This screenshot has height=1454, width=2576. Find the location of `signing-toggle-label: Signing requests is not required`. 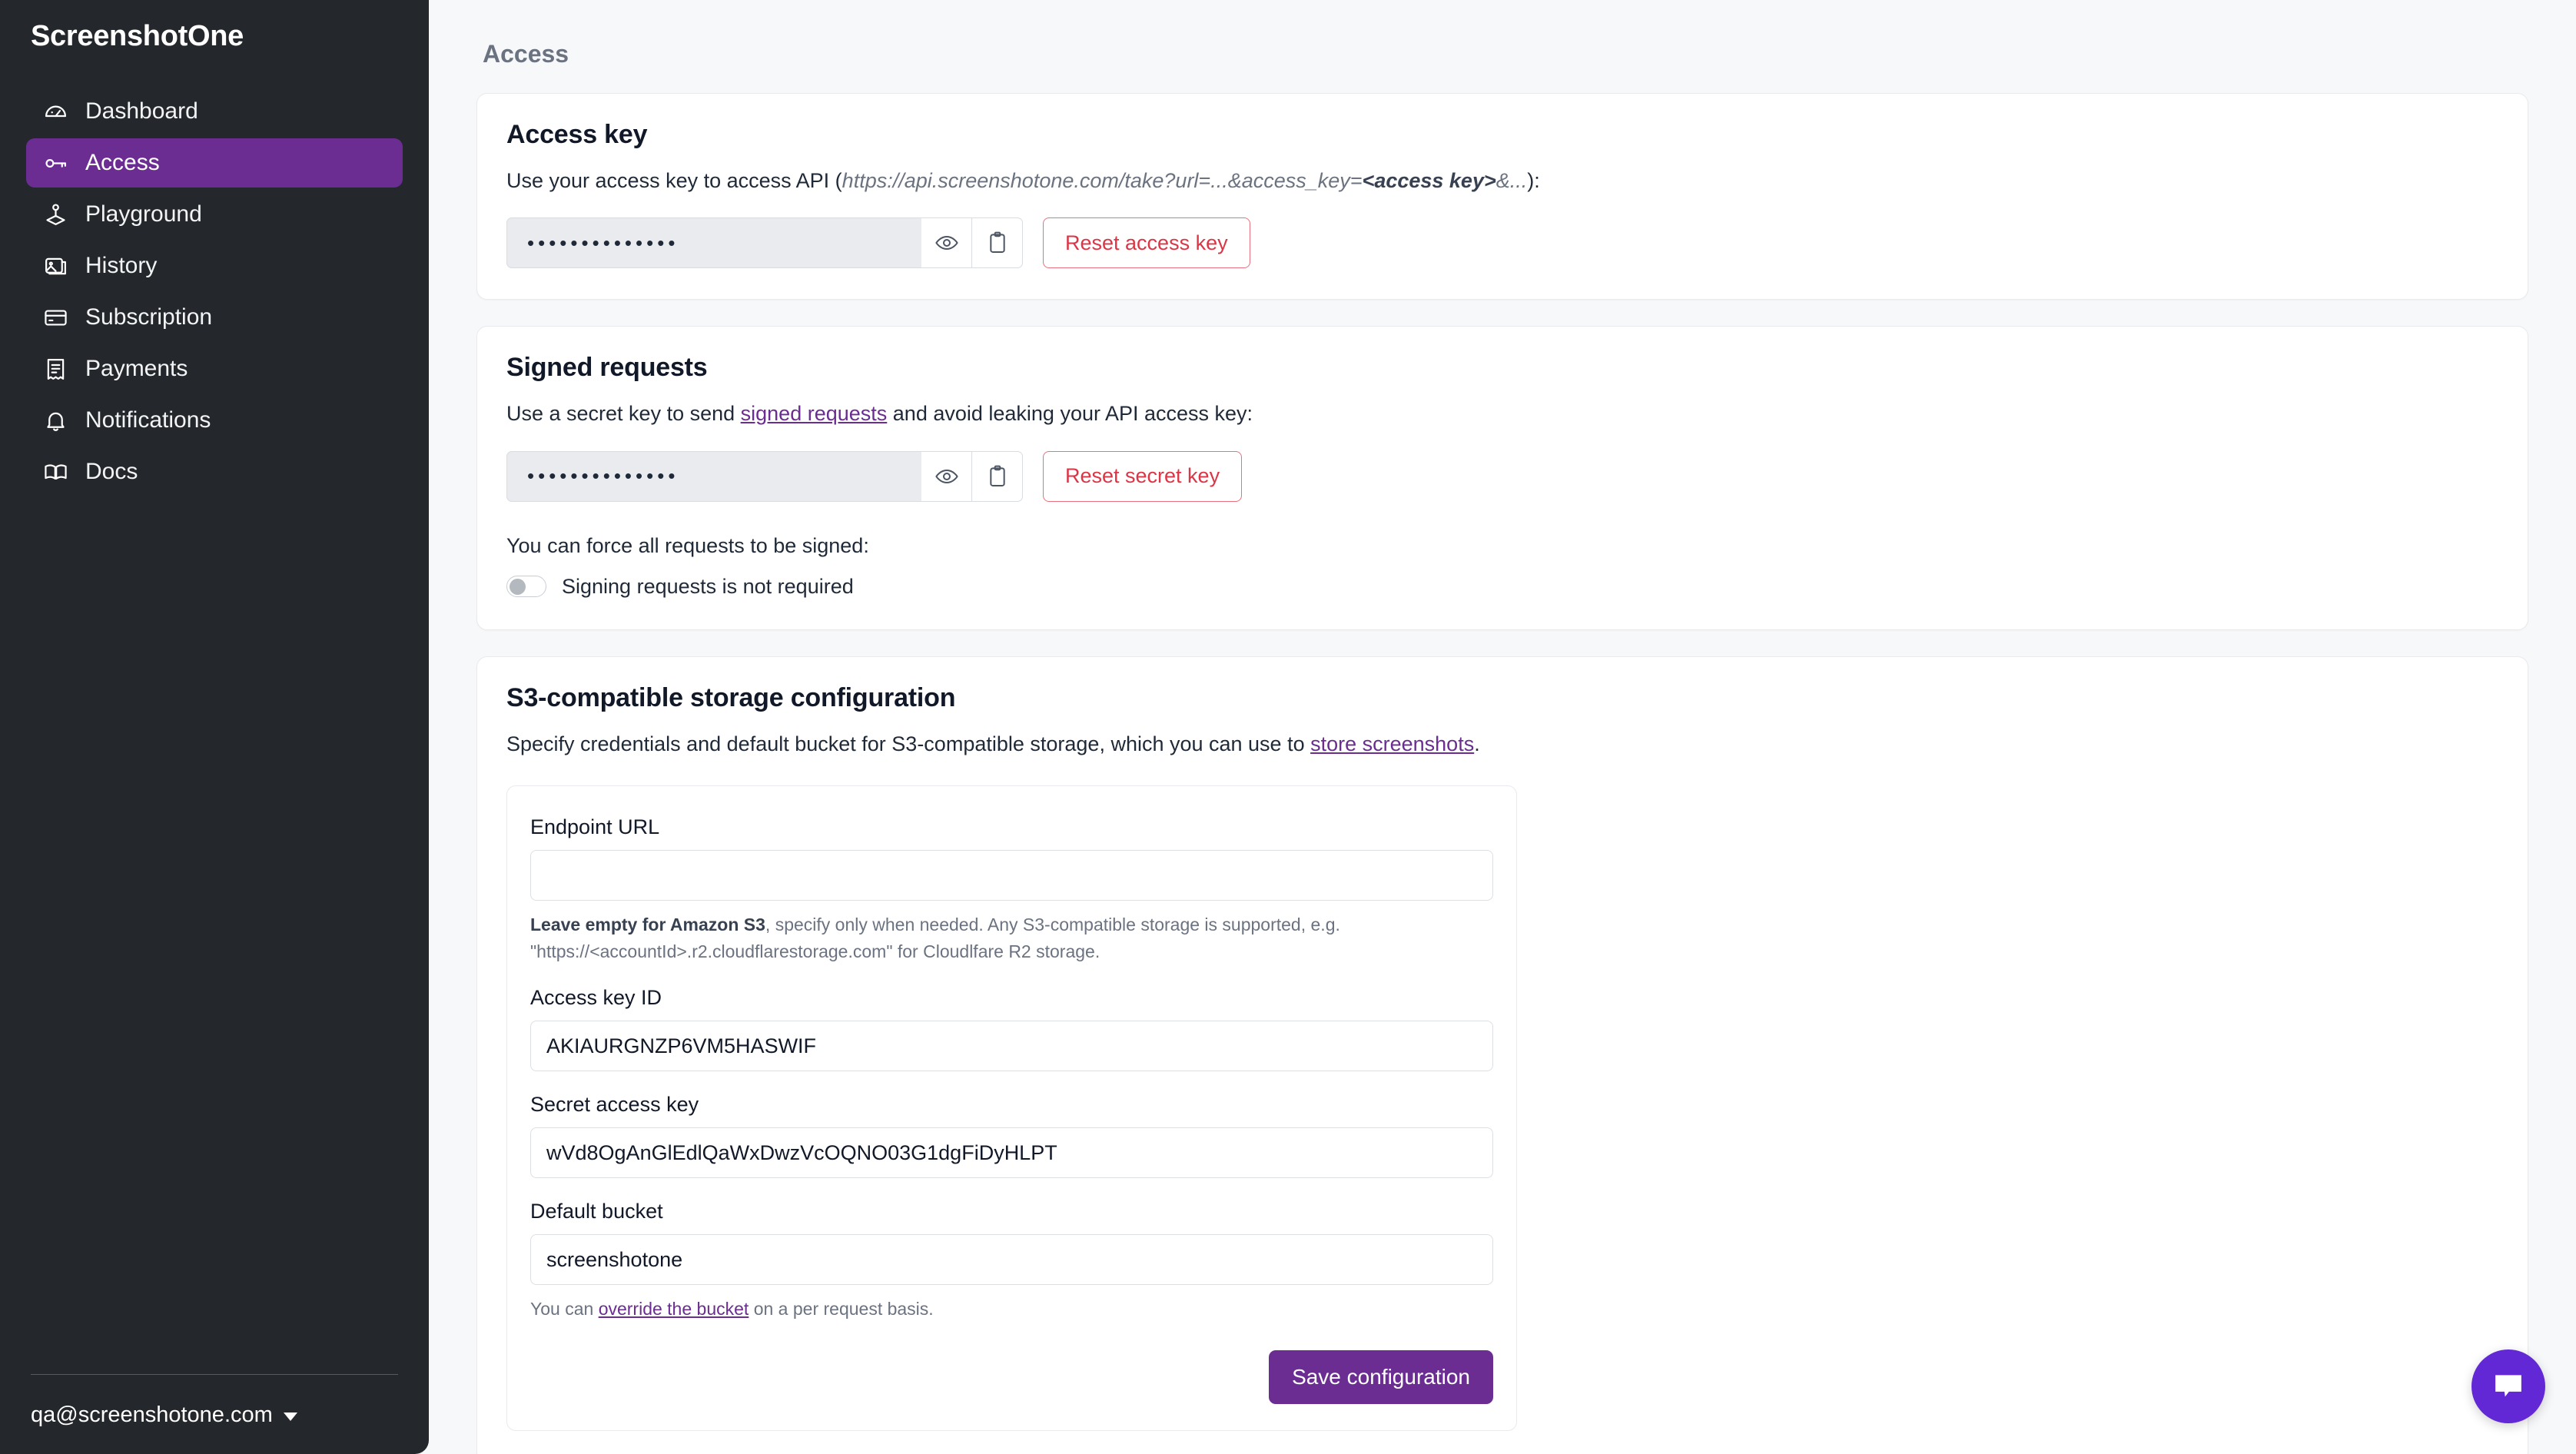

signing-toggle-label: Signing requests is not required is located at coordinates (708, 586).